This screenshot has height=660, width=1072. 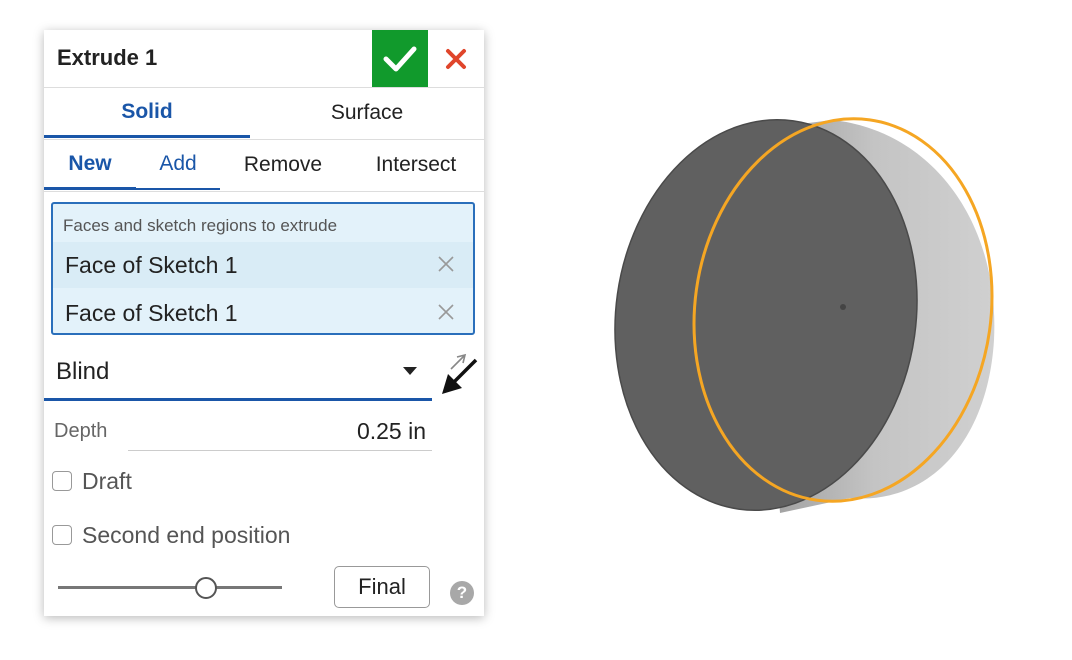 What do you see at coordinates (107, 480) in the screenshot?
I see `draft-label: Draft` at bounding box center [107, 480].